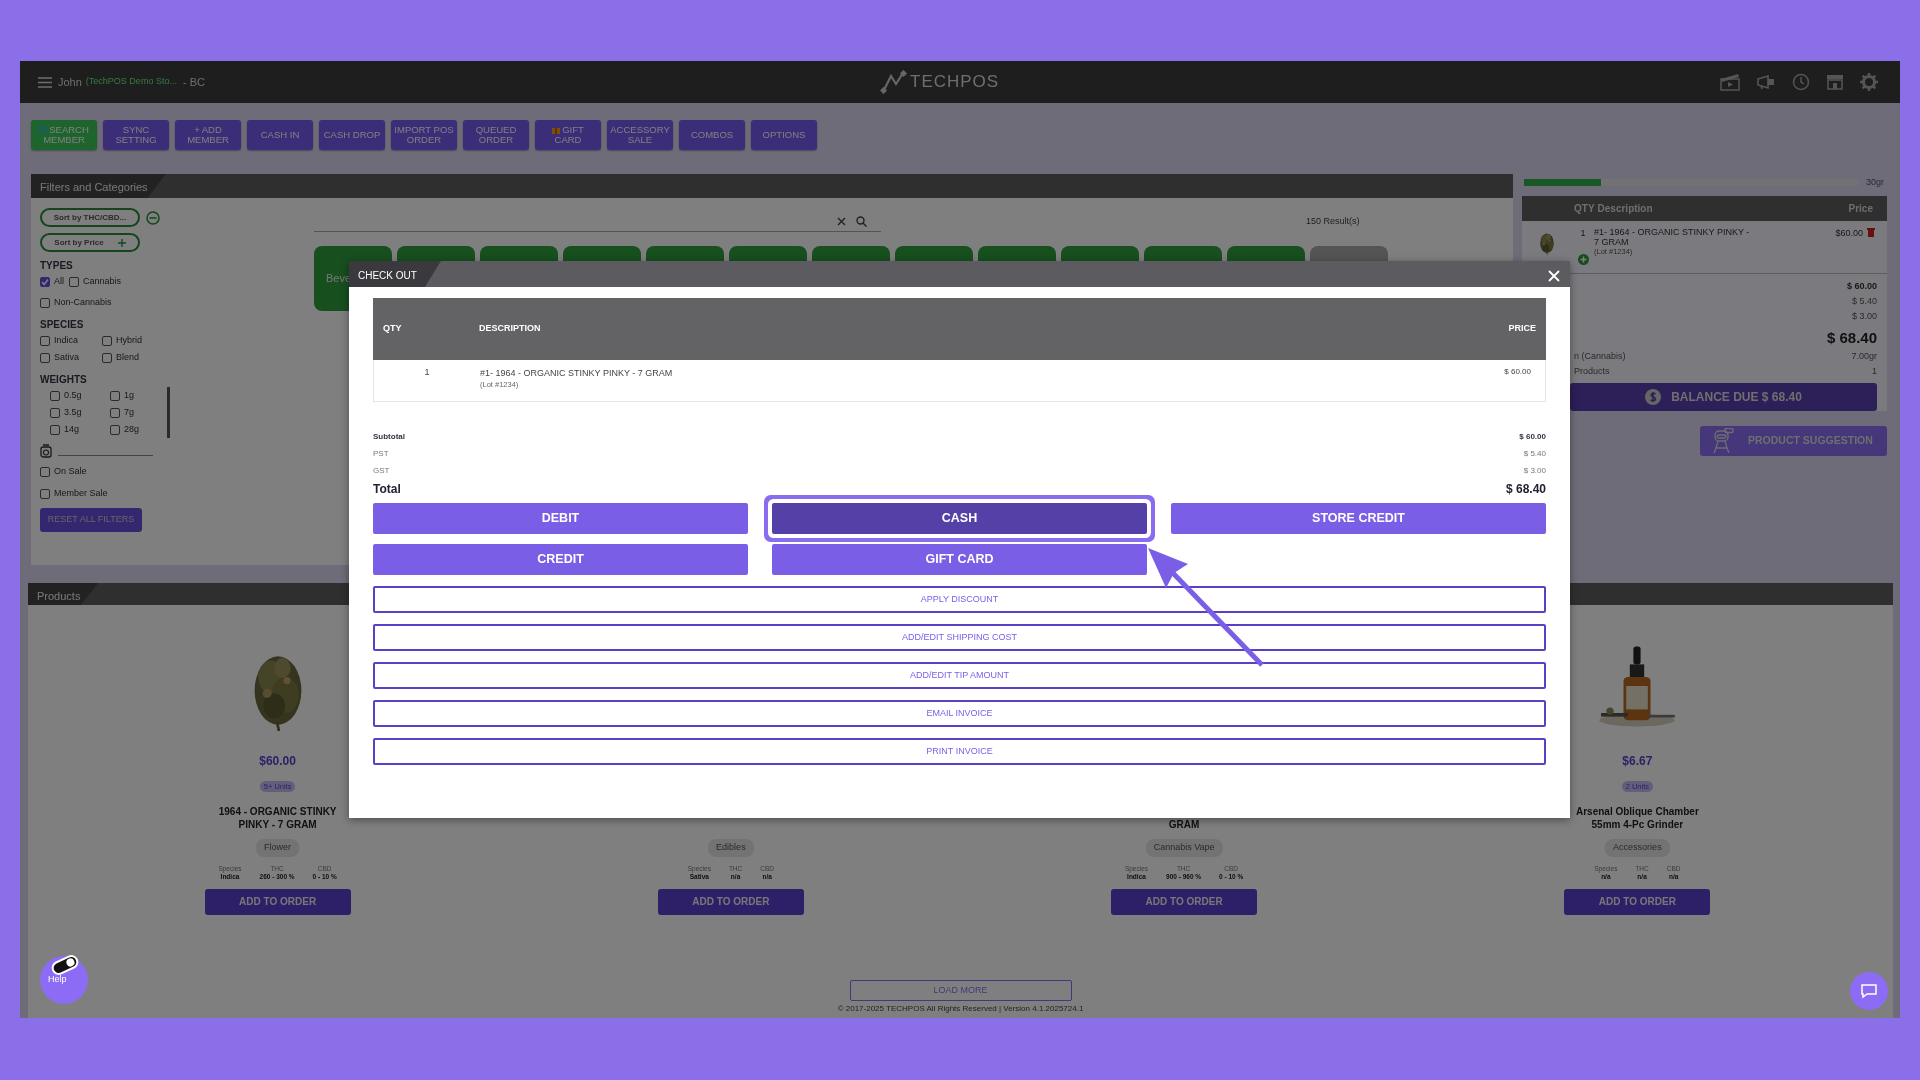  I want to click on category-tag: Edibles, so click(731, 848).